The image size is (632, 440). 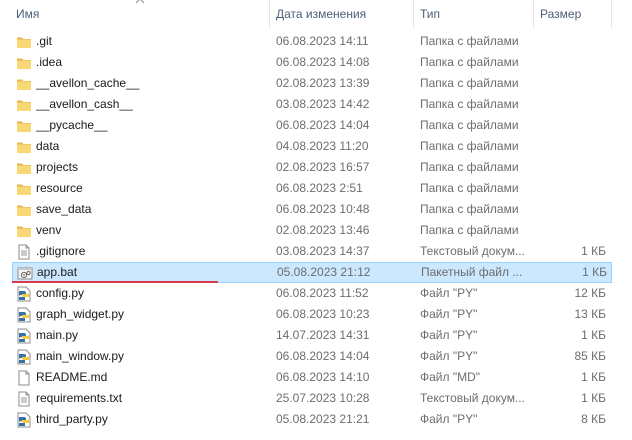 I want to click on file-name: .git, so click(x=44, y=41).